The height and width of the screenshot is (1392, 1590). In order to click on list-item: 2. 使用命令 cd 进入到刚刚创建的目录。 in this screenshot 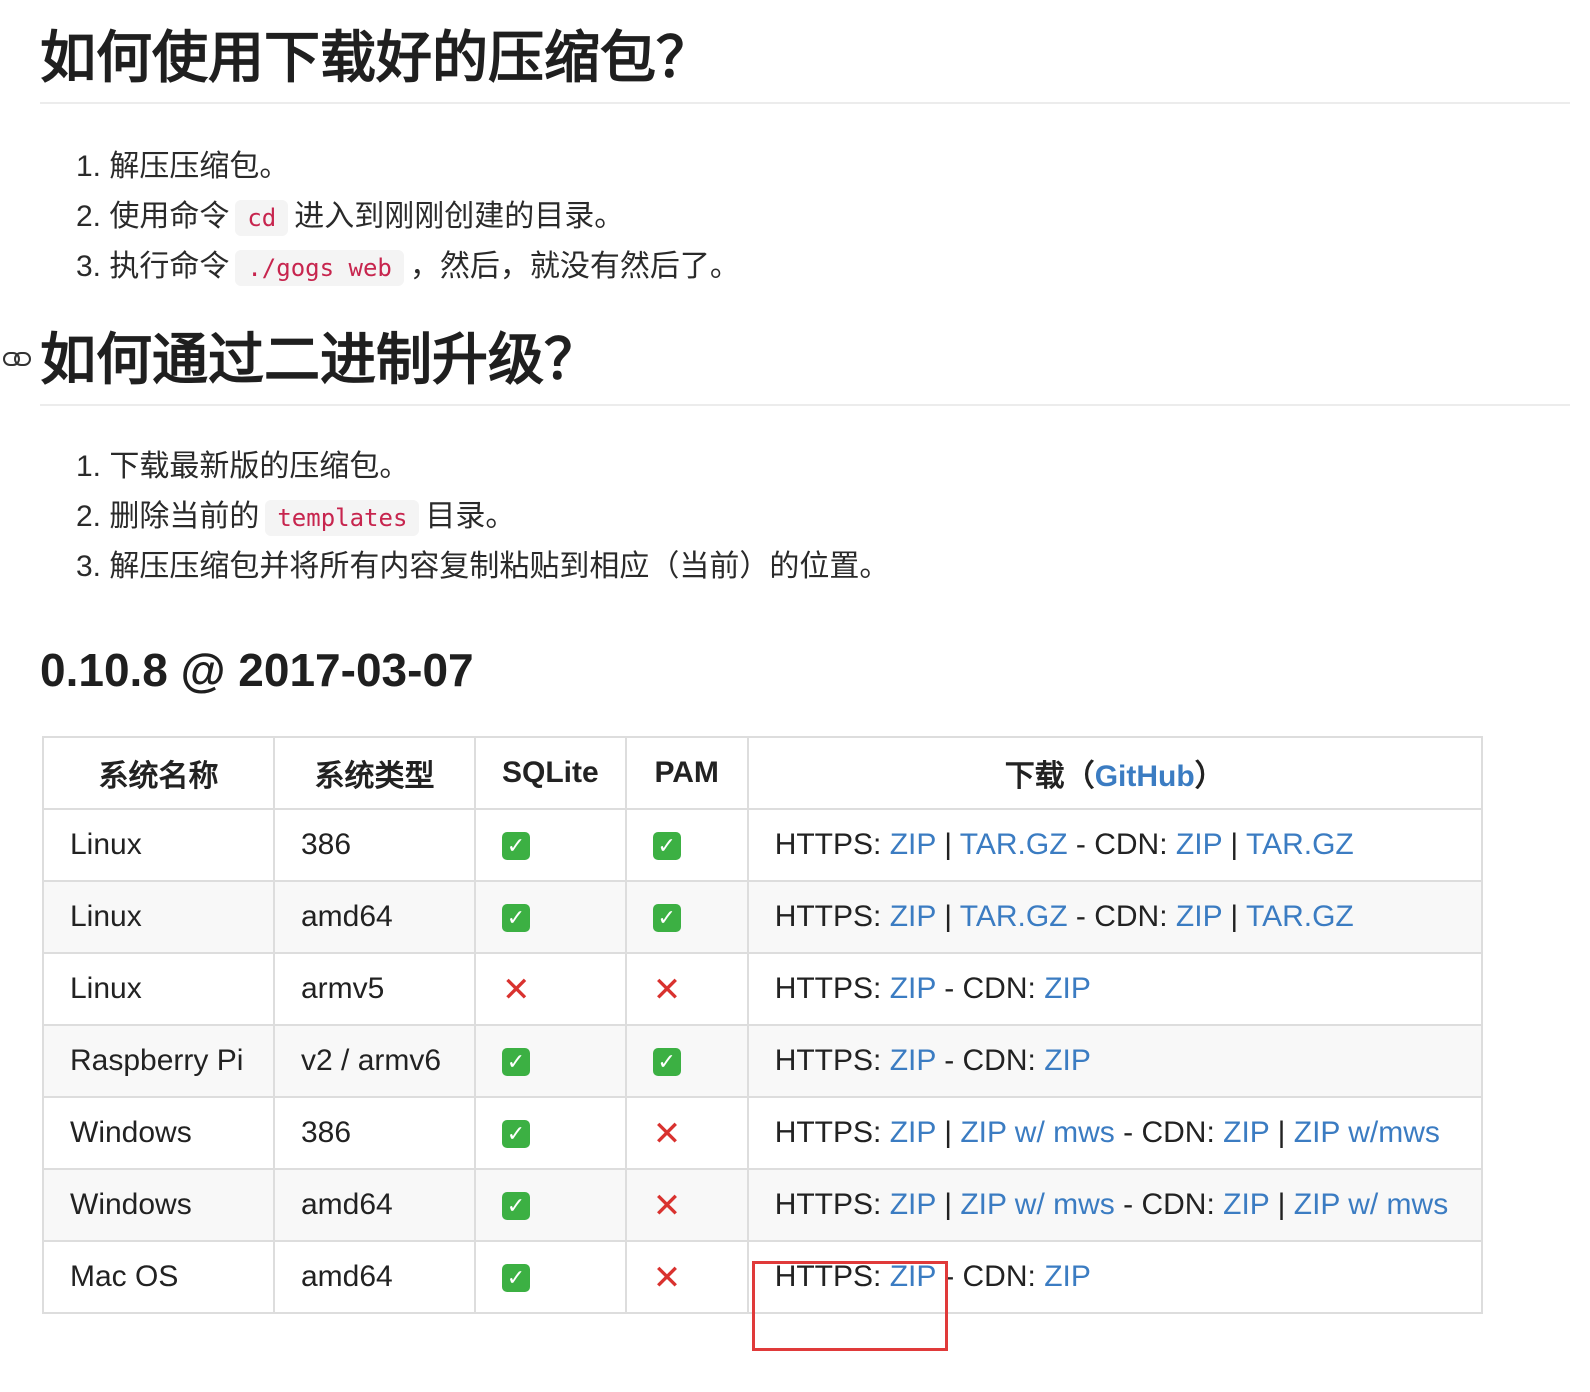, I will do `click(408, 217)`.